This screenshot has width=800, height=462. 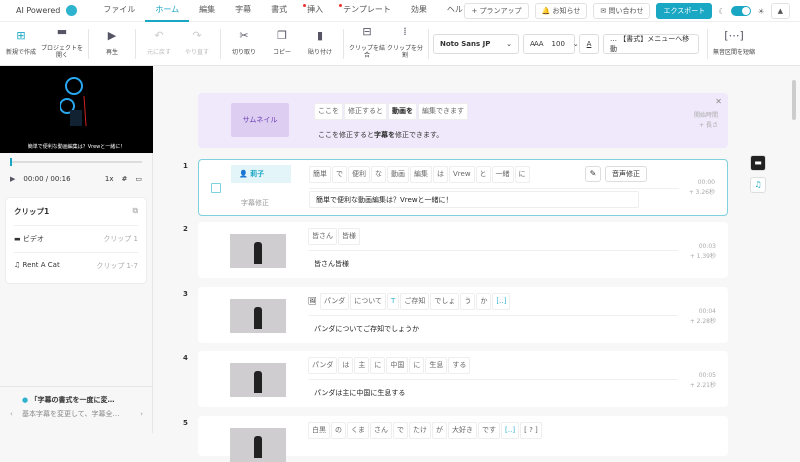 I want to click on clip-row: 白黒のくま さんでたけが大好き です [‥][ ? ], so click(x=463, y=439).